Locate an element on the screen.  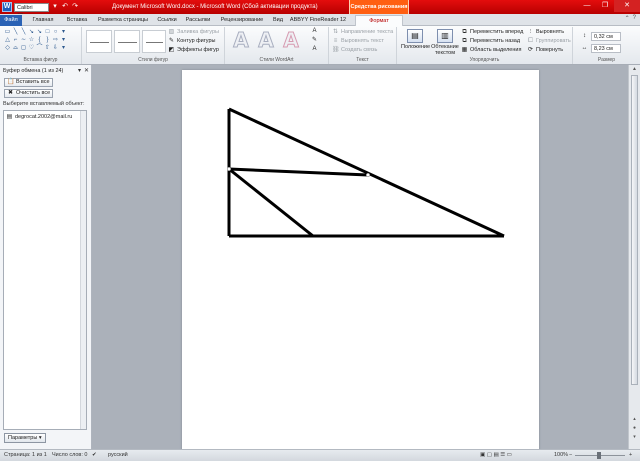
create-link-button: ⛓ Создать связь is located at coordinates (354, 50).